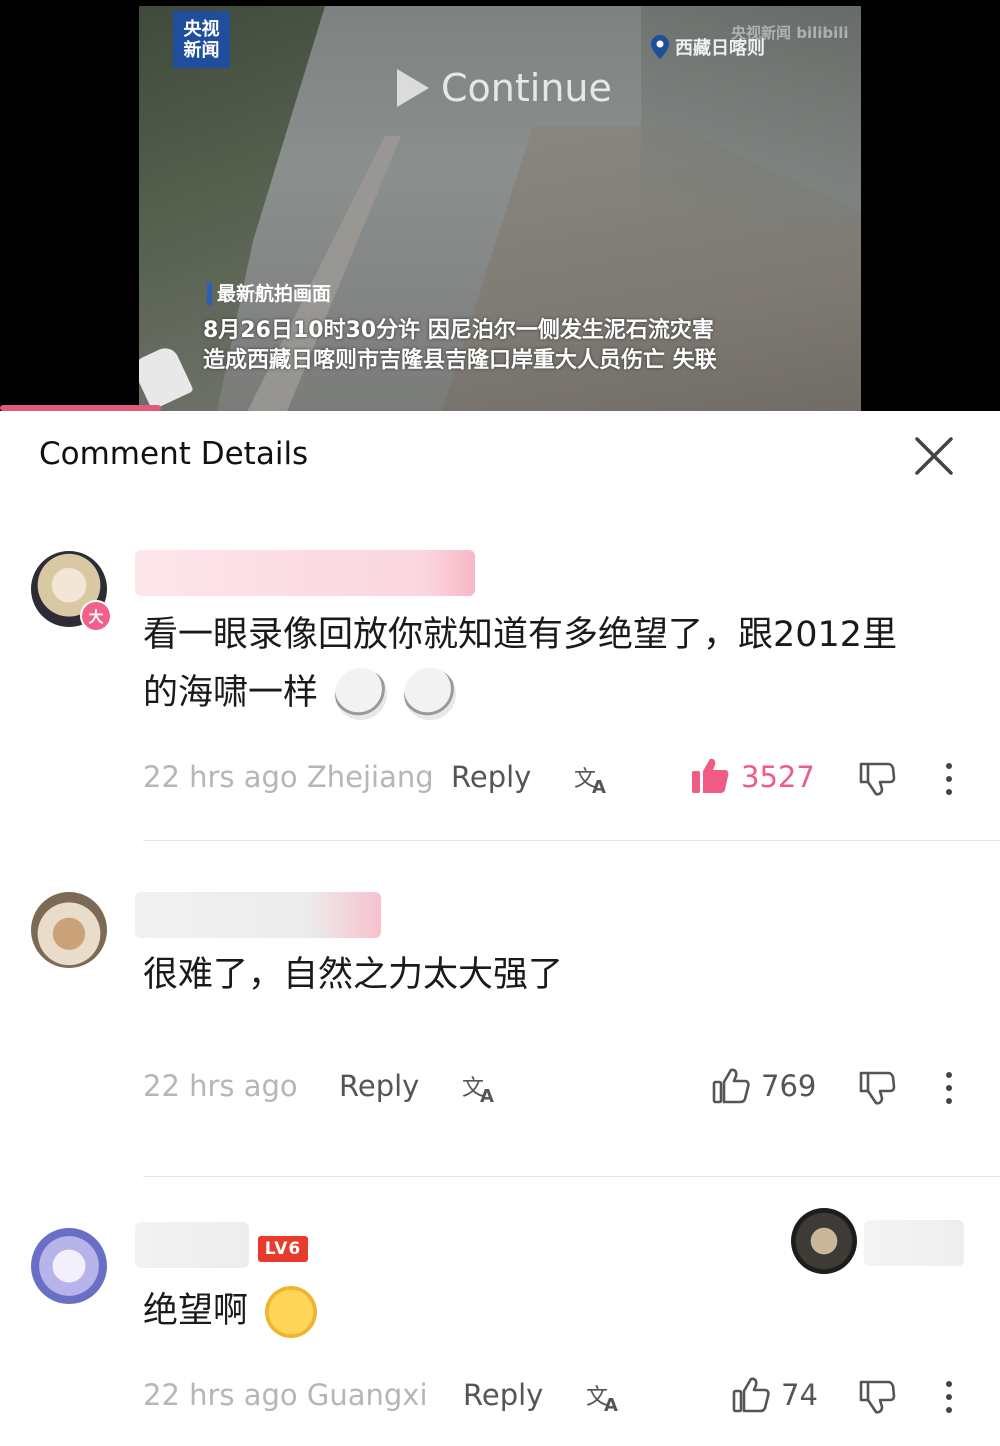 This screenshot has width=1000, height=1446. I want to click on comment-text-line: 绝望啊, so click(196, 1311).